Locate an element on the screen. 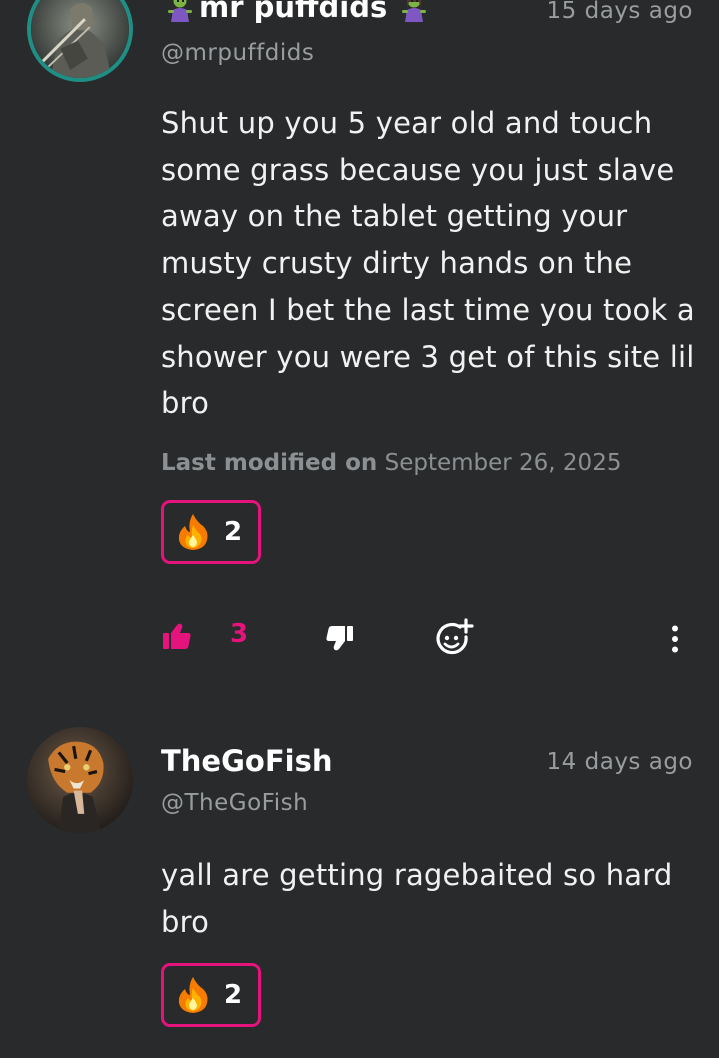 This screenshot has width=719, height=1058. thumbs-down-icon is located at coordinates (339, 638).